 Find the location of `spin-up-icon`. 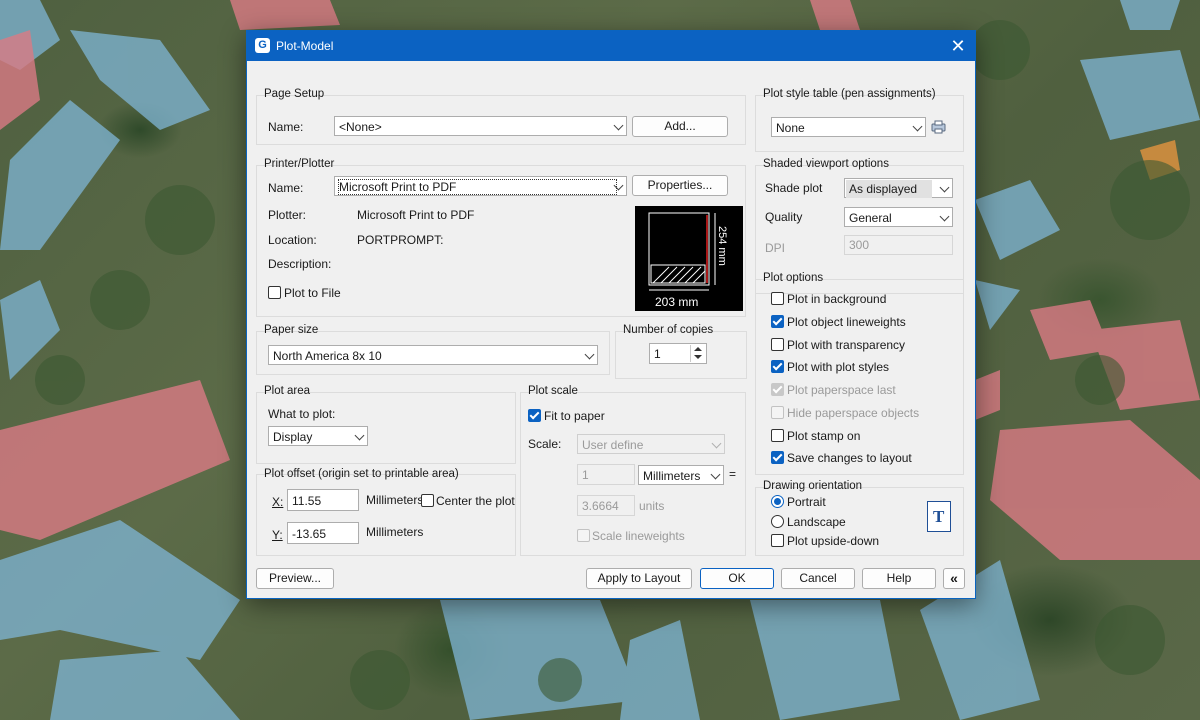

spin-up-icon is located at coordinates (698, 349).